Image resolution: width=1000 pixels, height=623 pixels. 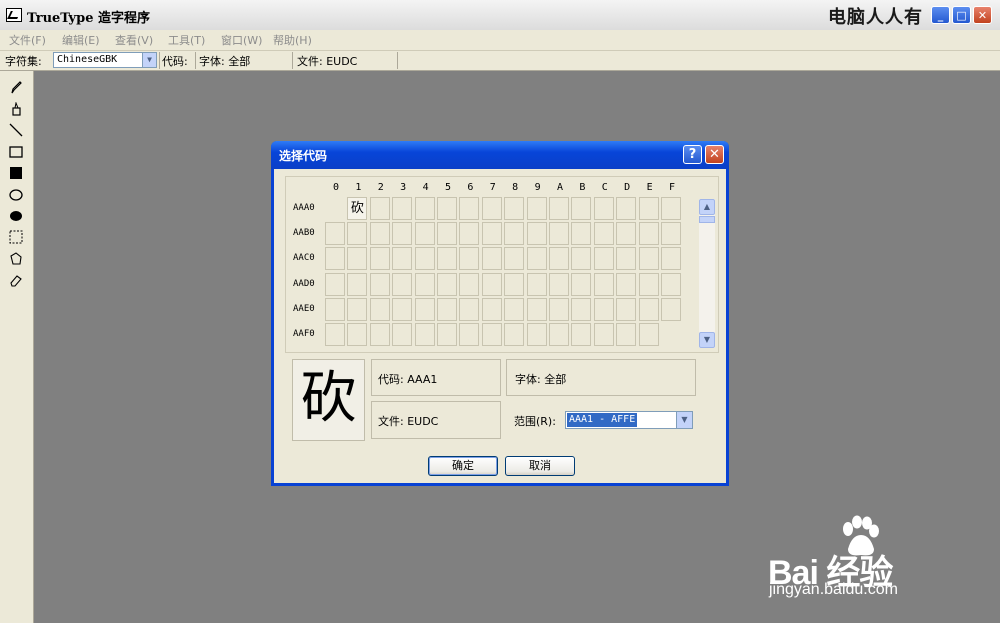 What do you see at coordinates (540, 466) in the screenshot?
I see `cancel-button: 取消` at bounding box center [540, 466].